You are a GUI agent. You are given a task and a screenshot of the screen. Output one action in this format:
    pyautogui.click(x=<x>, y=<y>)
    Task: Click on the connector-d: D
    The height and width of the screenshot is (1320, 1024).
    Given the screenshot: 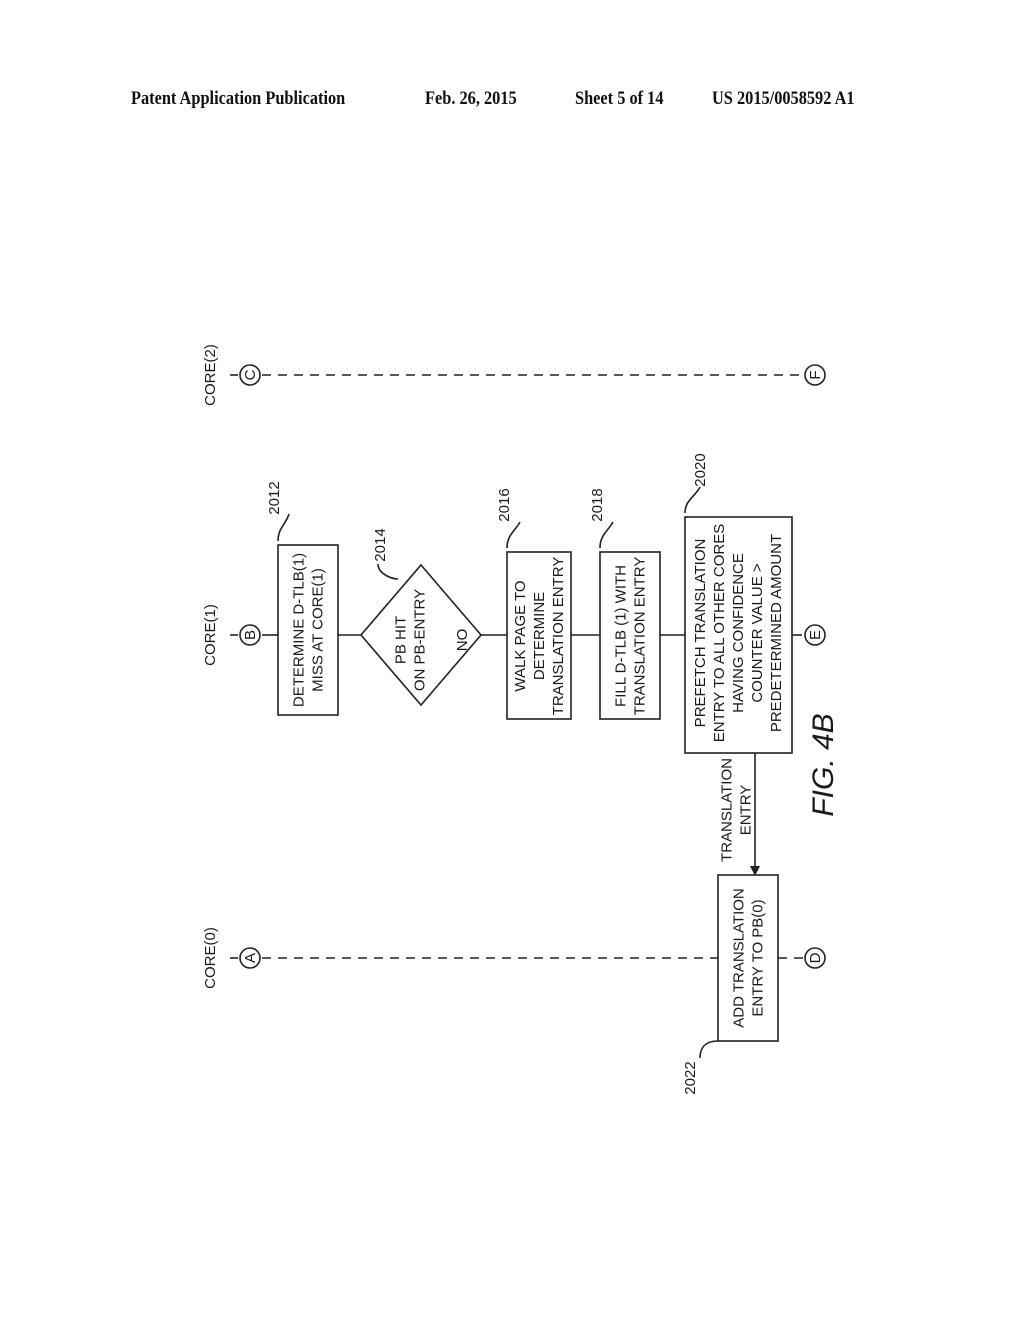 What is the action you would take?
    pyautogui.click(x=815, y=957)
    